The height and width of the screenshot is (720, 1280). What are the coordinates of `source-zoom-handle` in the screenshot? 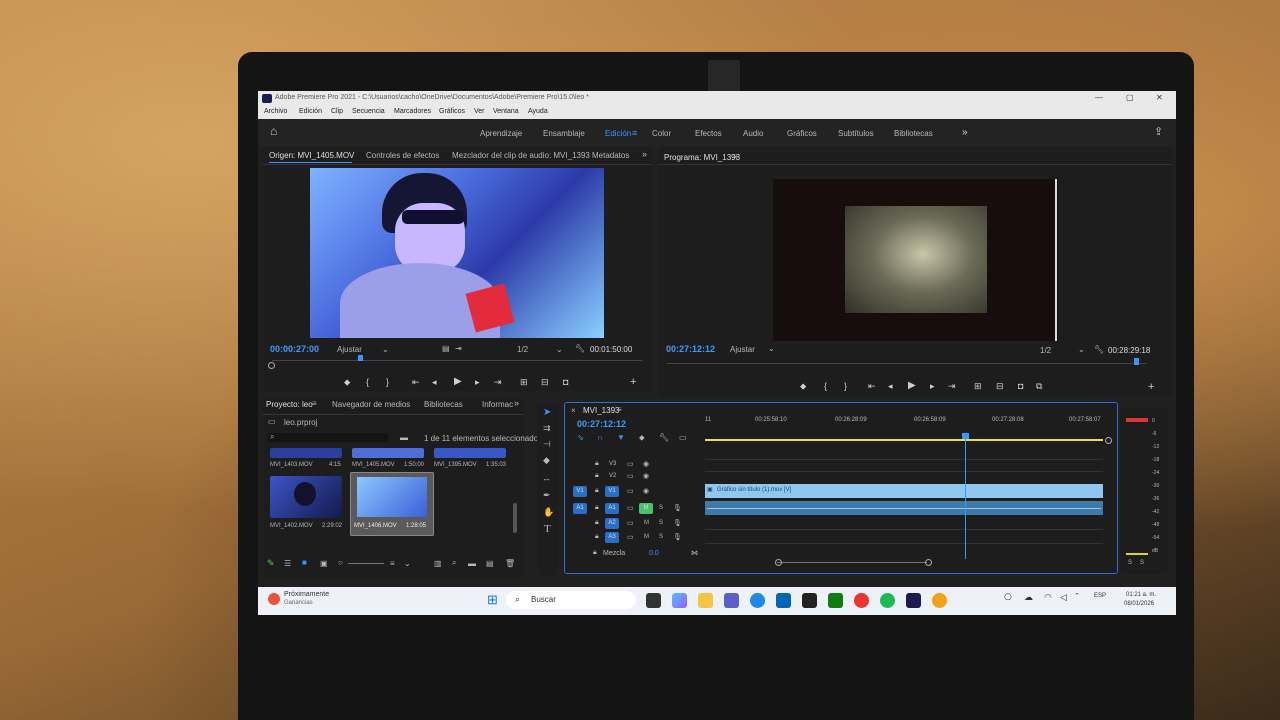 It's located at (271, 365).